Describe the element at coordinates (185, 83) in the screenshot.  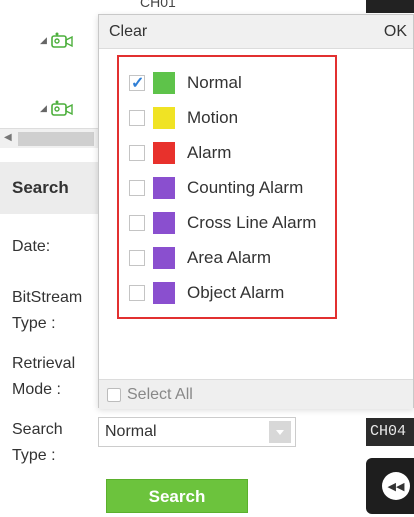
I see `list-item-normal: Normal` at that location.